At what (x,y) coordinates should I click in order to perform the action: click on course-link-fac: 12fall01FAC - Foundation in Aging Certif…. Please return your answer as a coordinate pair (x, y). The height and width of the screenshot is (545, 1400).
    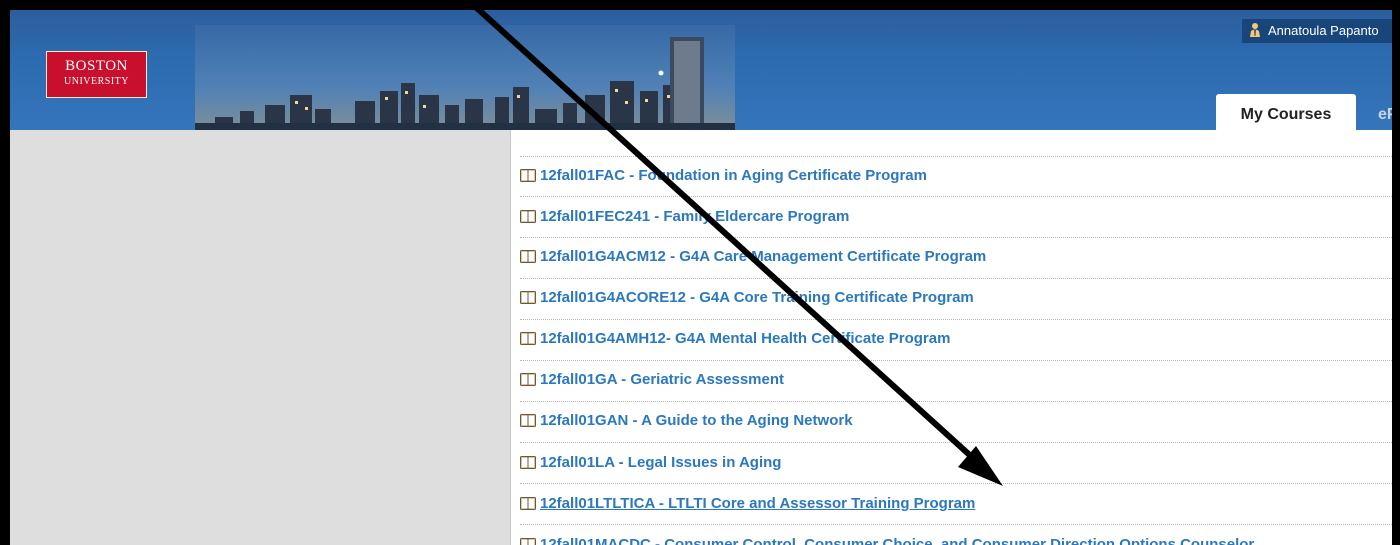
    Looking at the image, I should click on (723, 176).